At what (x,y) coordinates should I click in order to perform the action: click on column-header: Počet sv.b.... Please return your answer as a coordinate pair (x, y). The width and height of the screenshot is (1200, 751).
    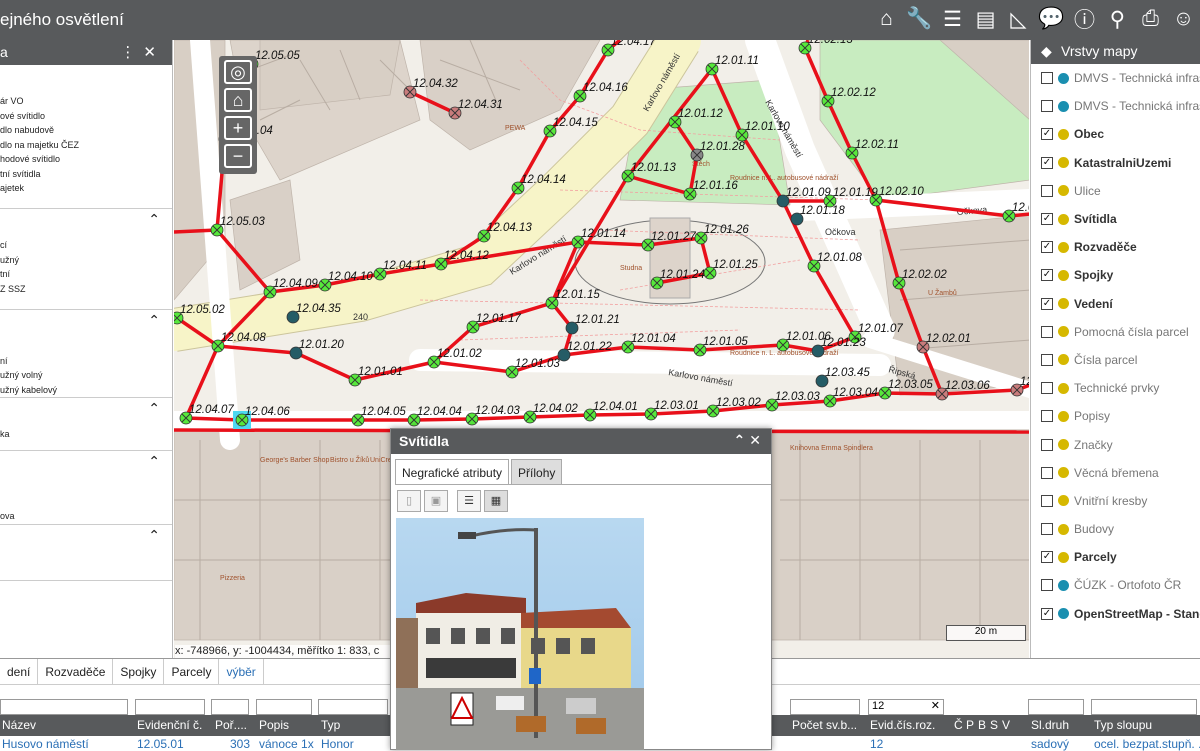
    Looking at the image, I should click on (824, 725).